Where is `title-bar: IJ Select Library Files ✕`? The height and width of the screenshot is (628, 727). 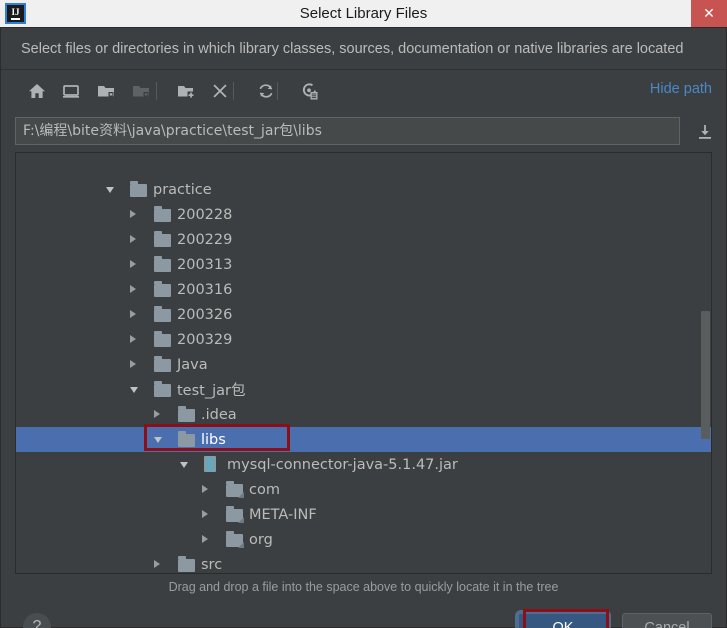 title-bar: IJ Select Library Files ✕ is located at coordinates (363, 13).